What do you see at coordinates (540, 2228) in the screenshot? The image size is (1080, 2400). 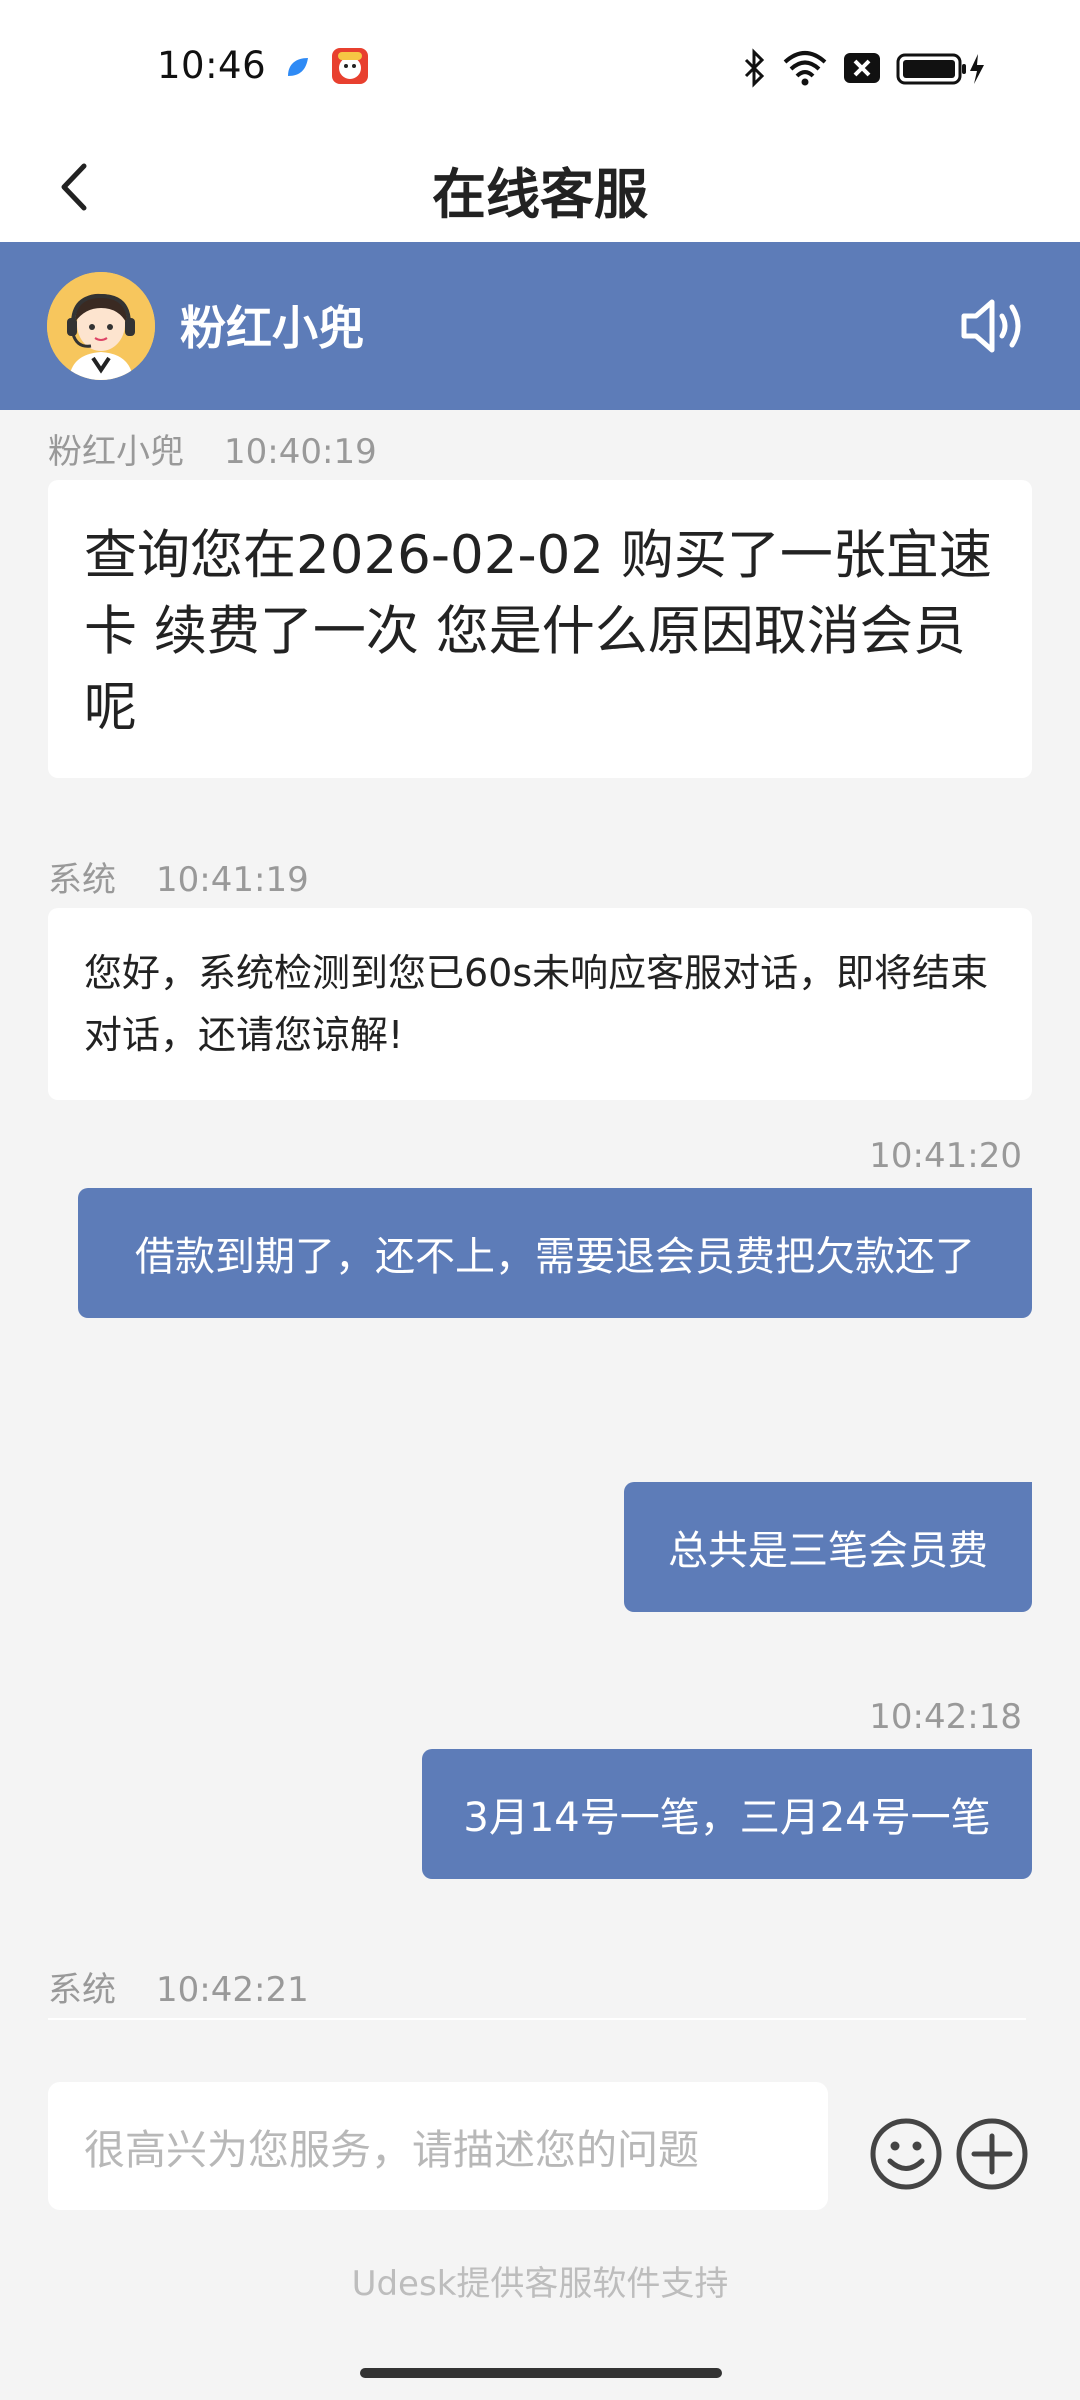 I see `input-area: 很高兴为您服务，请描述您的问题 Udesk提供客服软件支持` at bounding box center [540, 2228].